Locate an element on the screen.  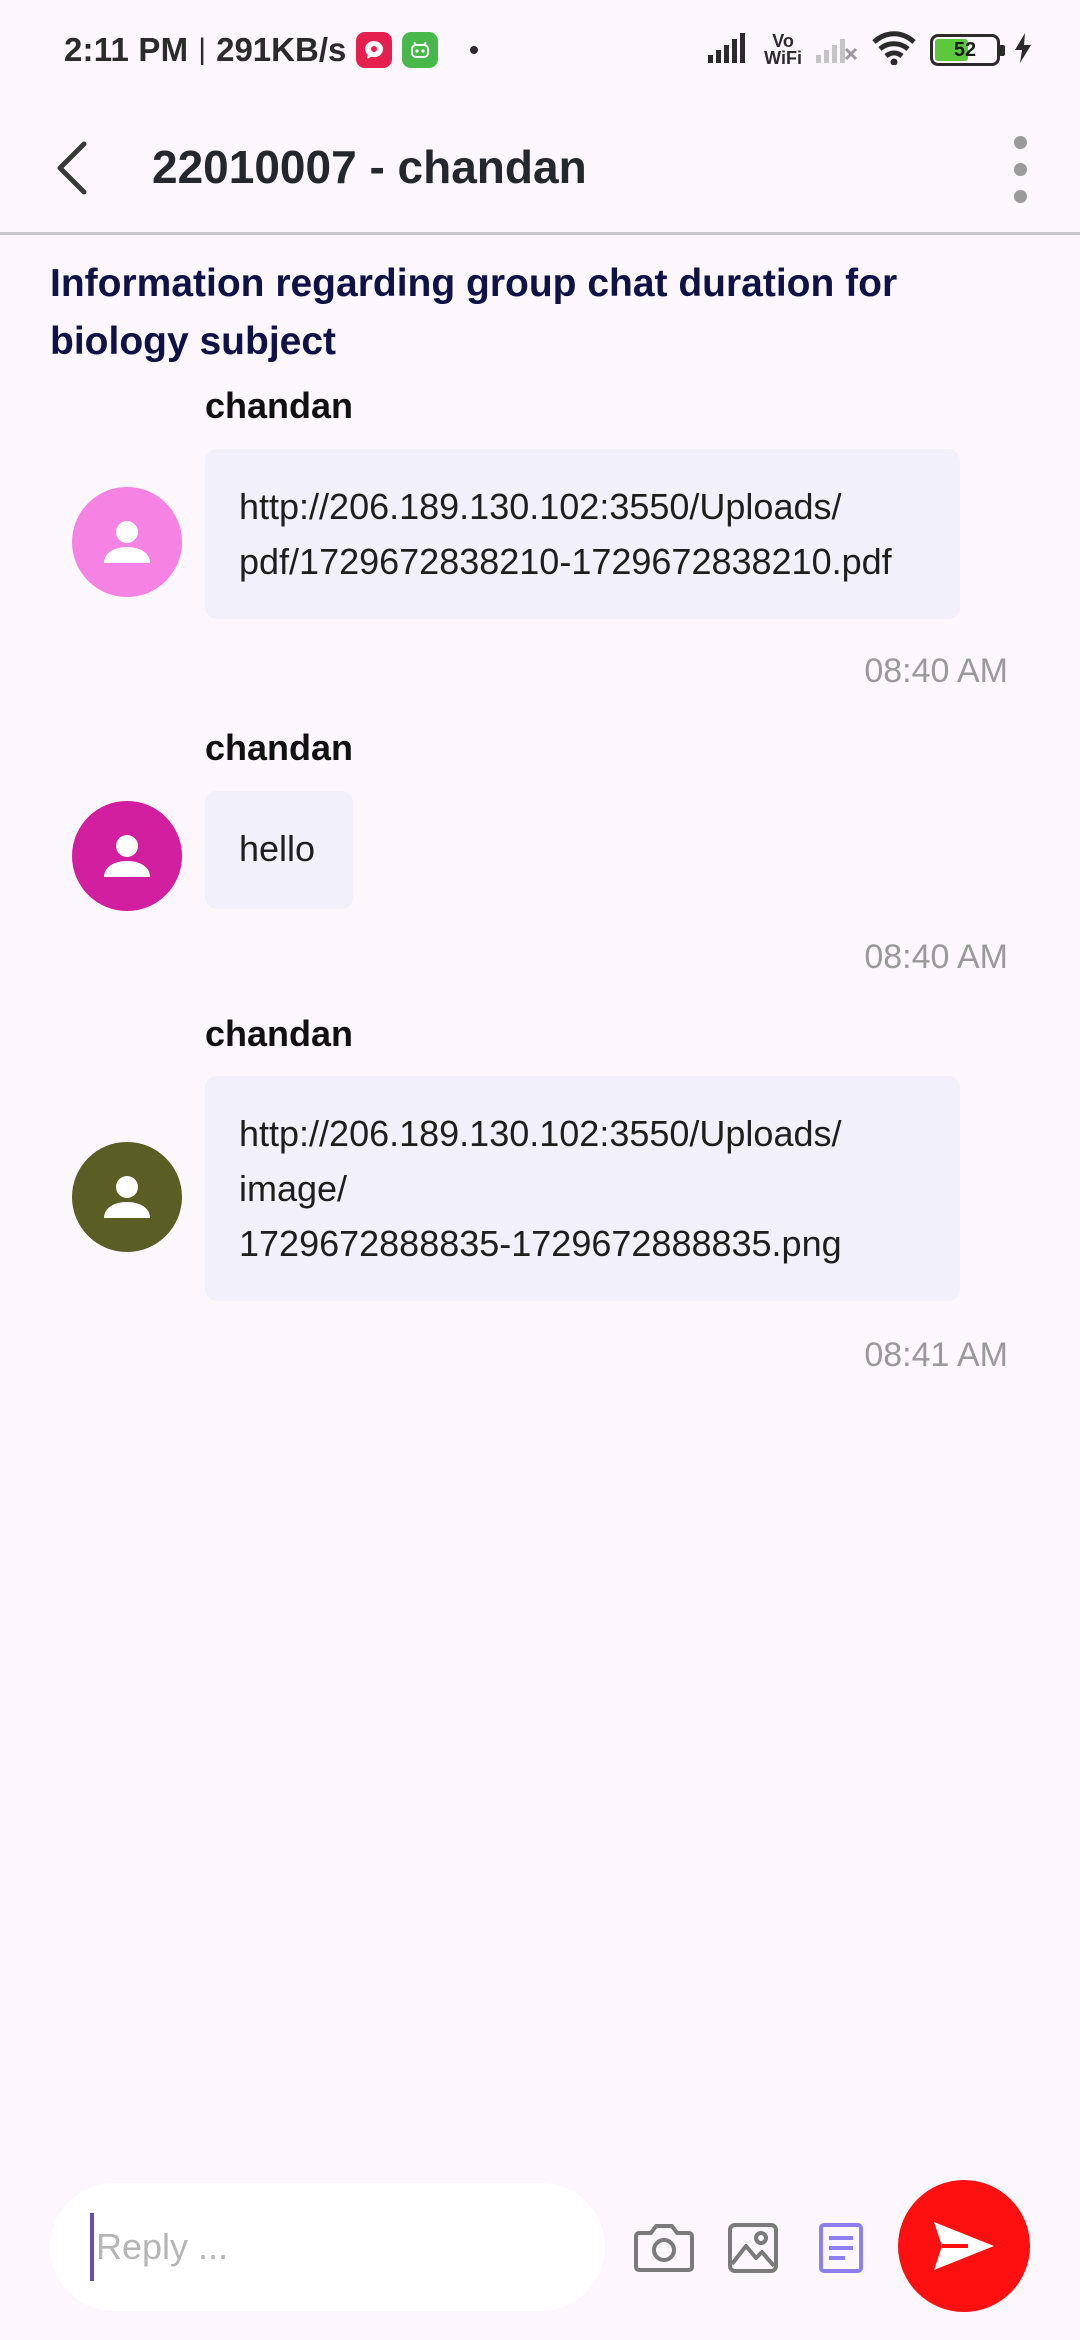
reply-field is located at coordinates (327, 2247).